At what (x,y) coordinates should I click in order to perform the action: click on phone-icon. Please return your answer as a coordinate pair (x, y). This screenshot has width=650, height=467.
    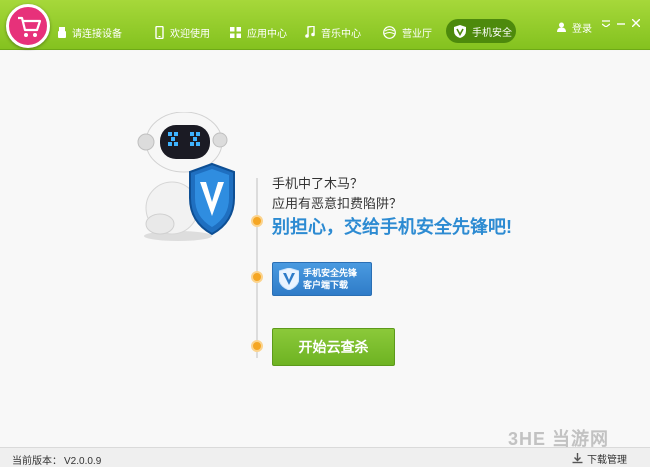
    Looking at the image, I should click on (159, 32).